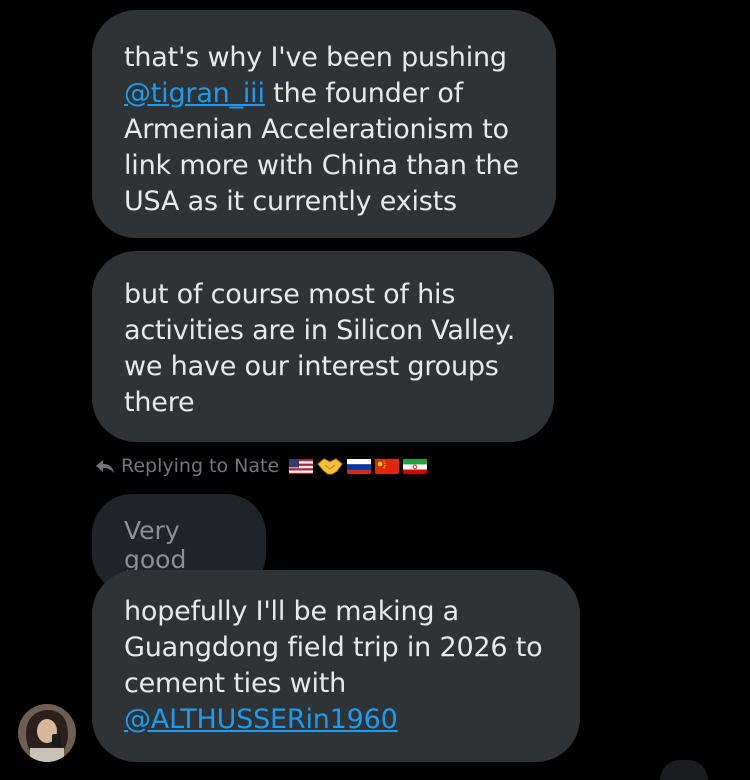 The width and height of the screenshot is (750, 780). What do you see at coordinates (47, 733) in the screenshot?
I see `avatar` at bounding box center [47, 733].